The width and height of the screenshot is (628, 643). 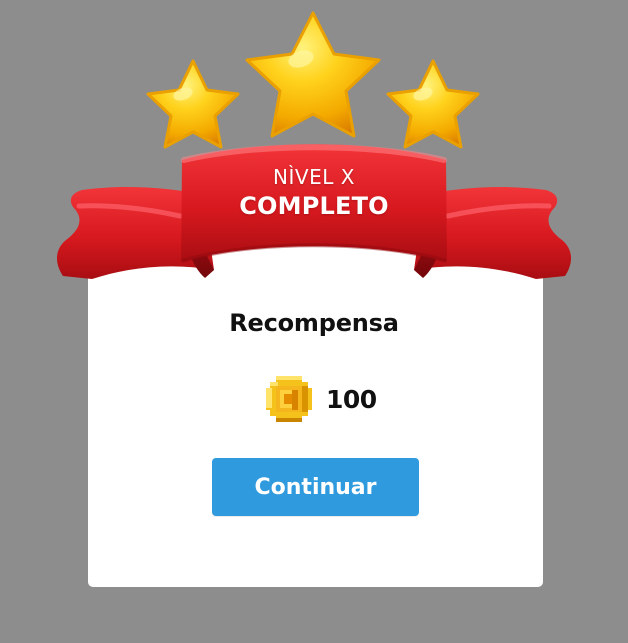 I want to click on gold-coin-icon, so click(x=289, y=399).